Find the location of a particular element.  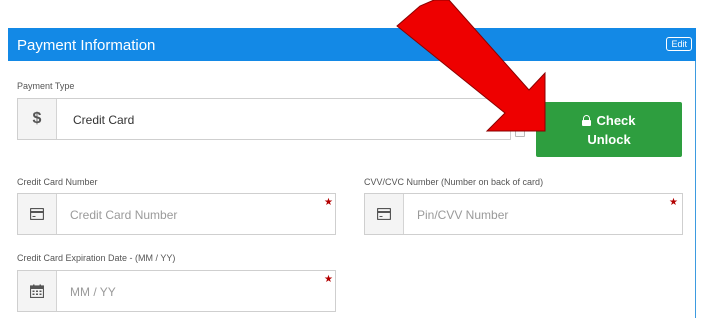

panel-border is located at coordinates (695, 189).